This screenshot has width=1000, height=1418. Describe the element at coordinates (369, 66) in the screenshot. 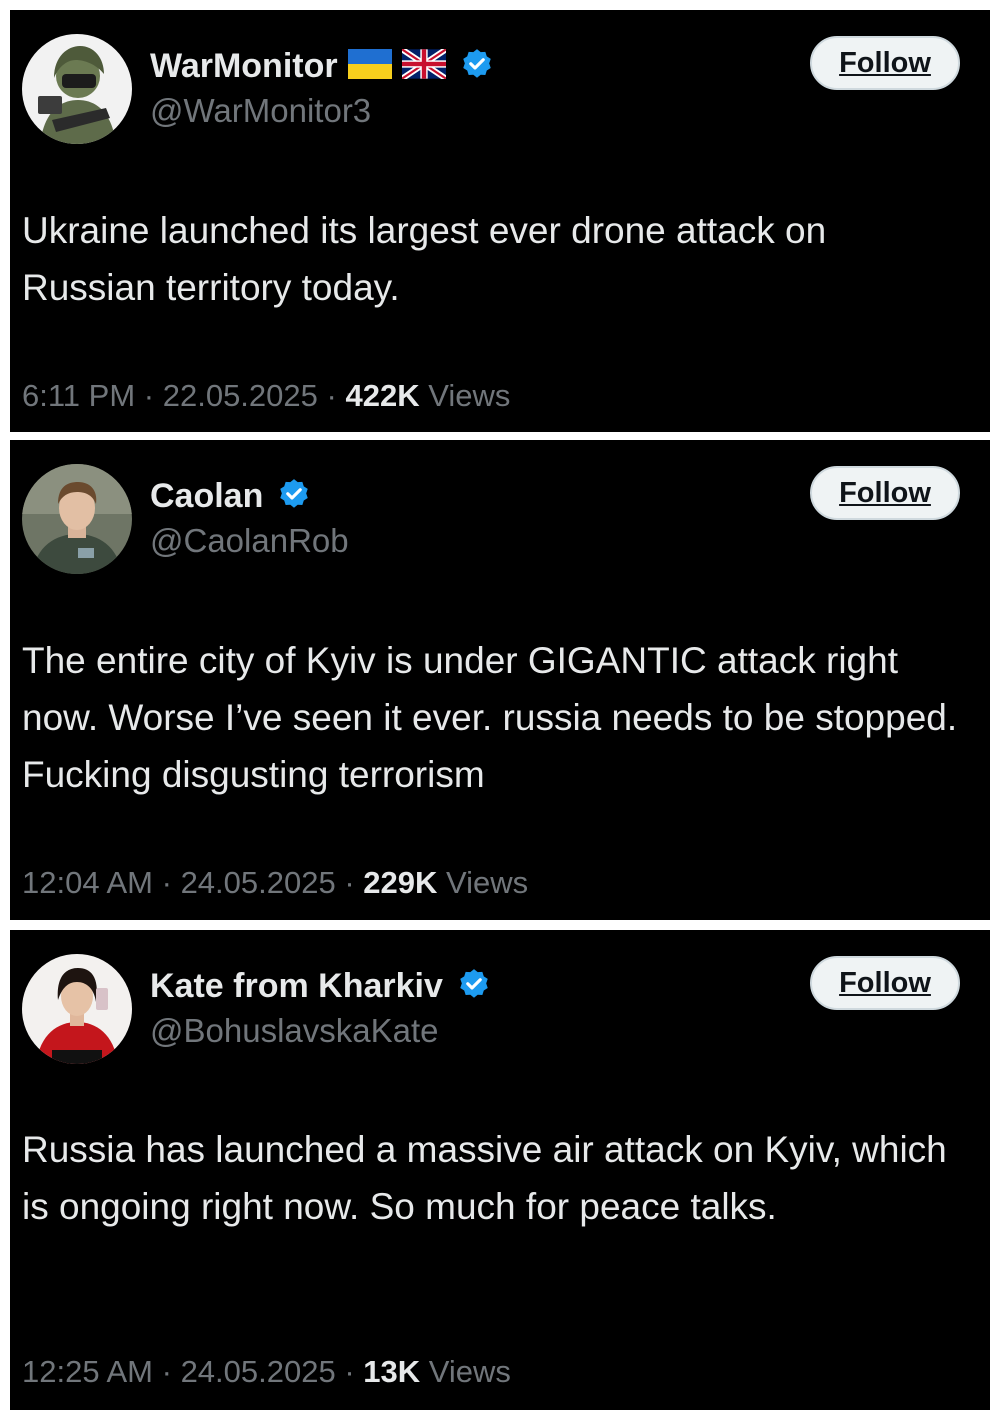

I see `ukraine-flag-icon` at that location.